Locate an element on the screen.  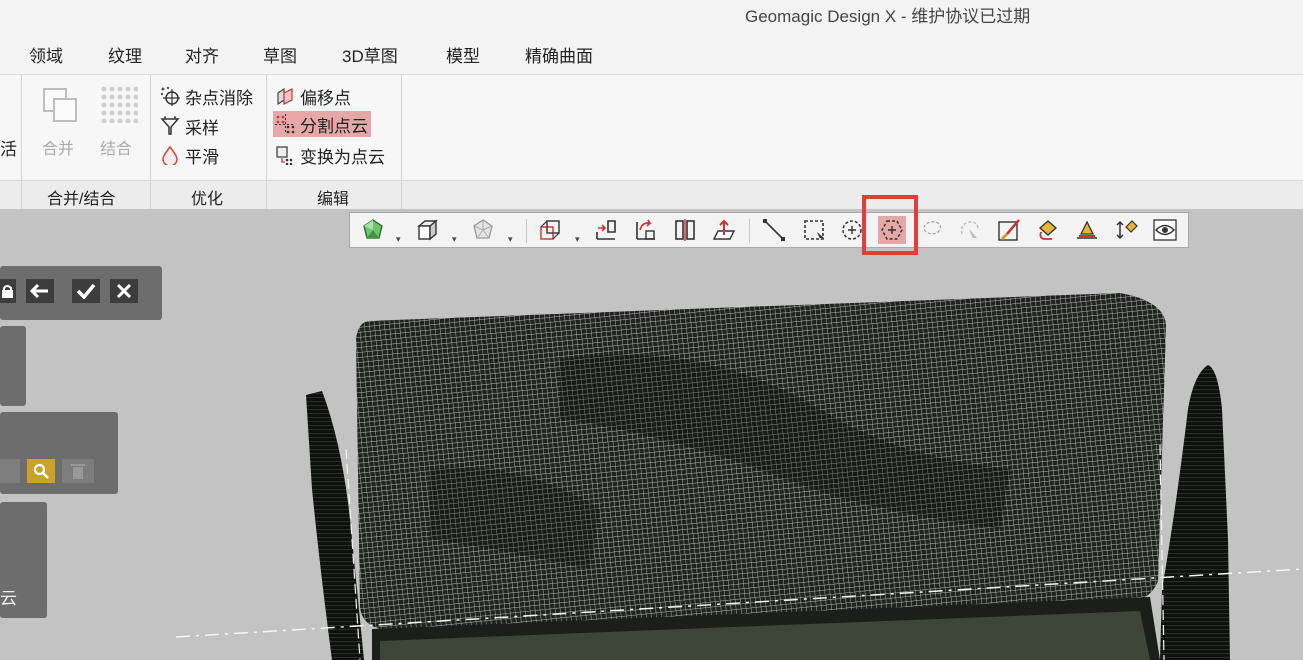
rotate-view-button is located at coordinates (646, 230).